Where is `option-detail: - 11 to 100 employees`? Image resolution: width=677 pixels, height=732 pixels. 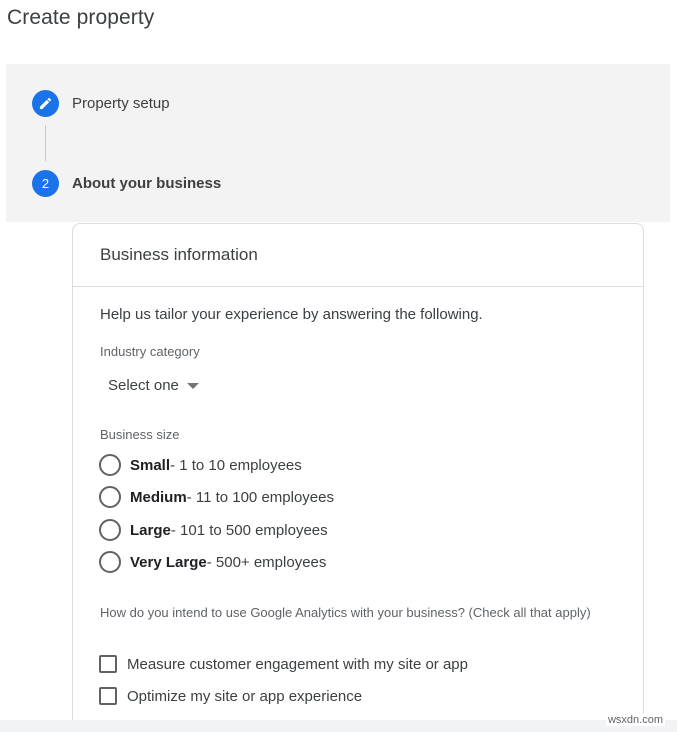
option-detail: - 11 to 100 employees is located at coordinates (260, 497).